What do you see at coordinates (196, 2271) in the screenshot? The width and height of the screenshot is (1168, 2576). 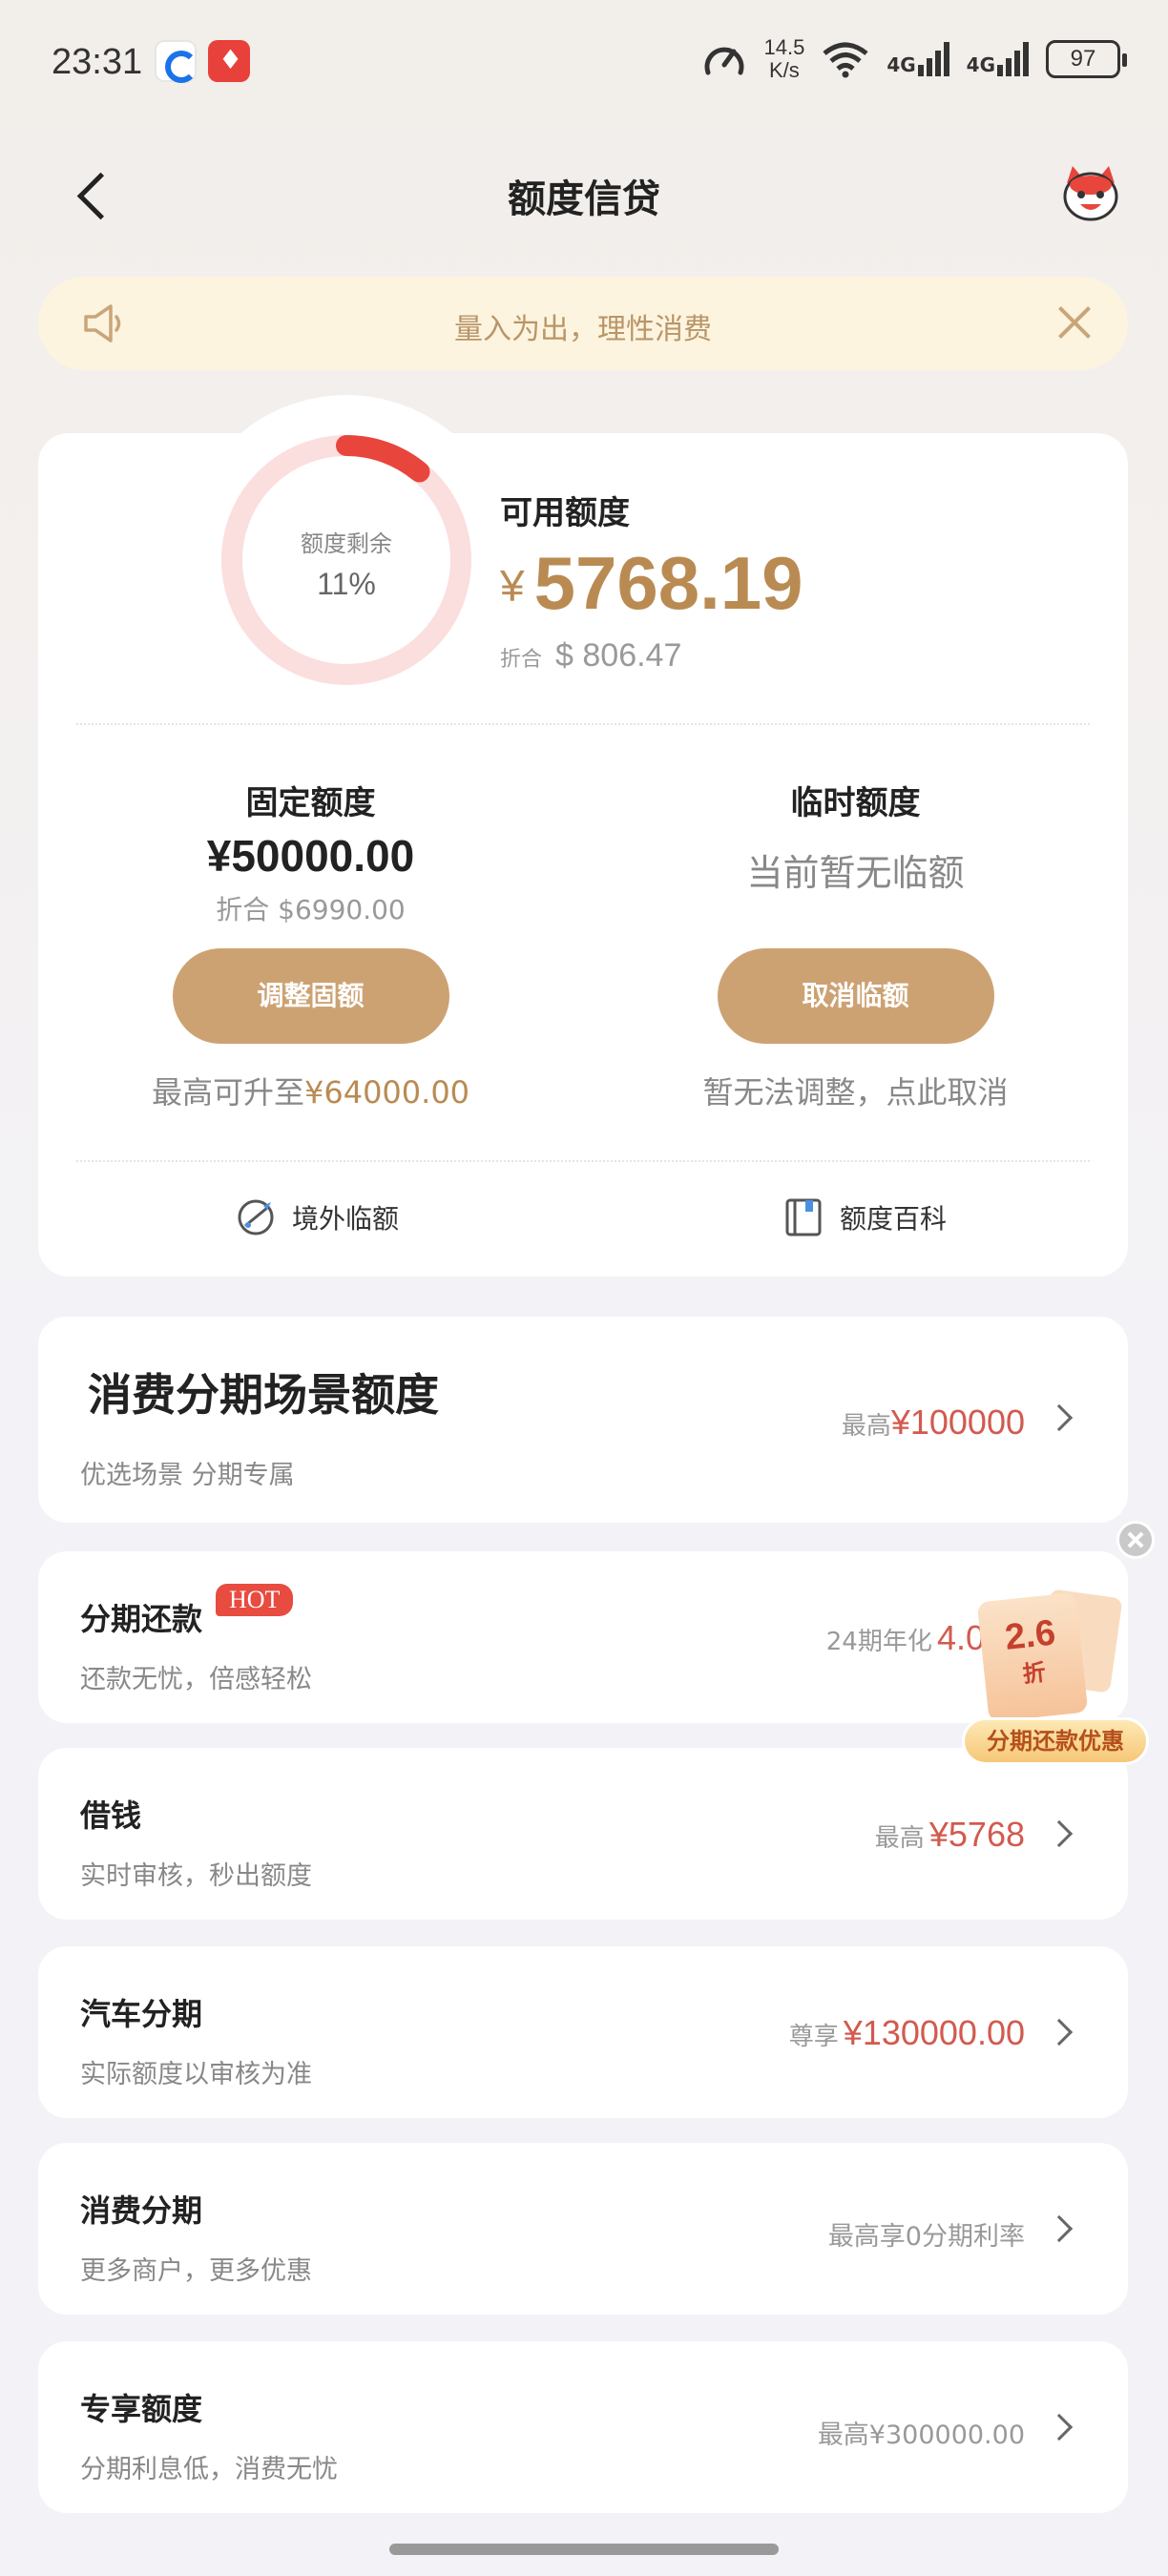 I see `item-subtitle: 更多商户，更多优惠` at bounding box center [196, 2271].